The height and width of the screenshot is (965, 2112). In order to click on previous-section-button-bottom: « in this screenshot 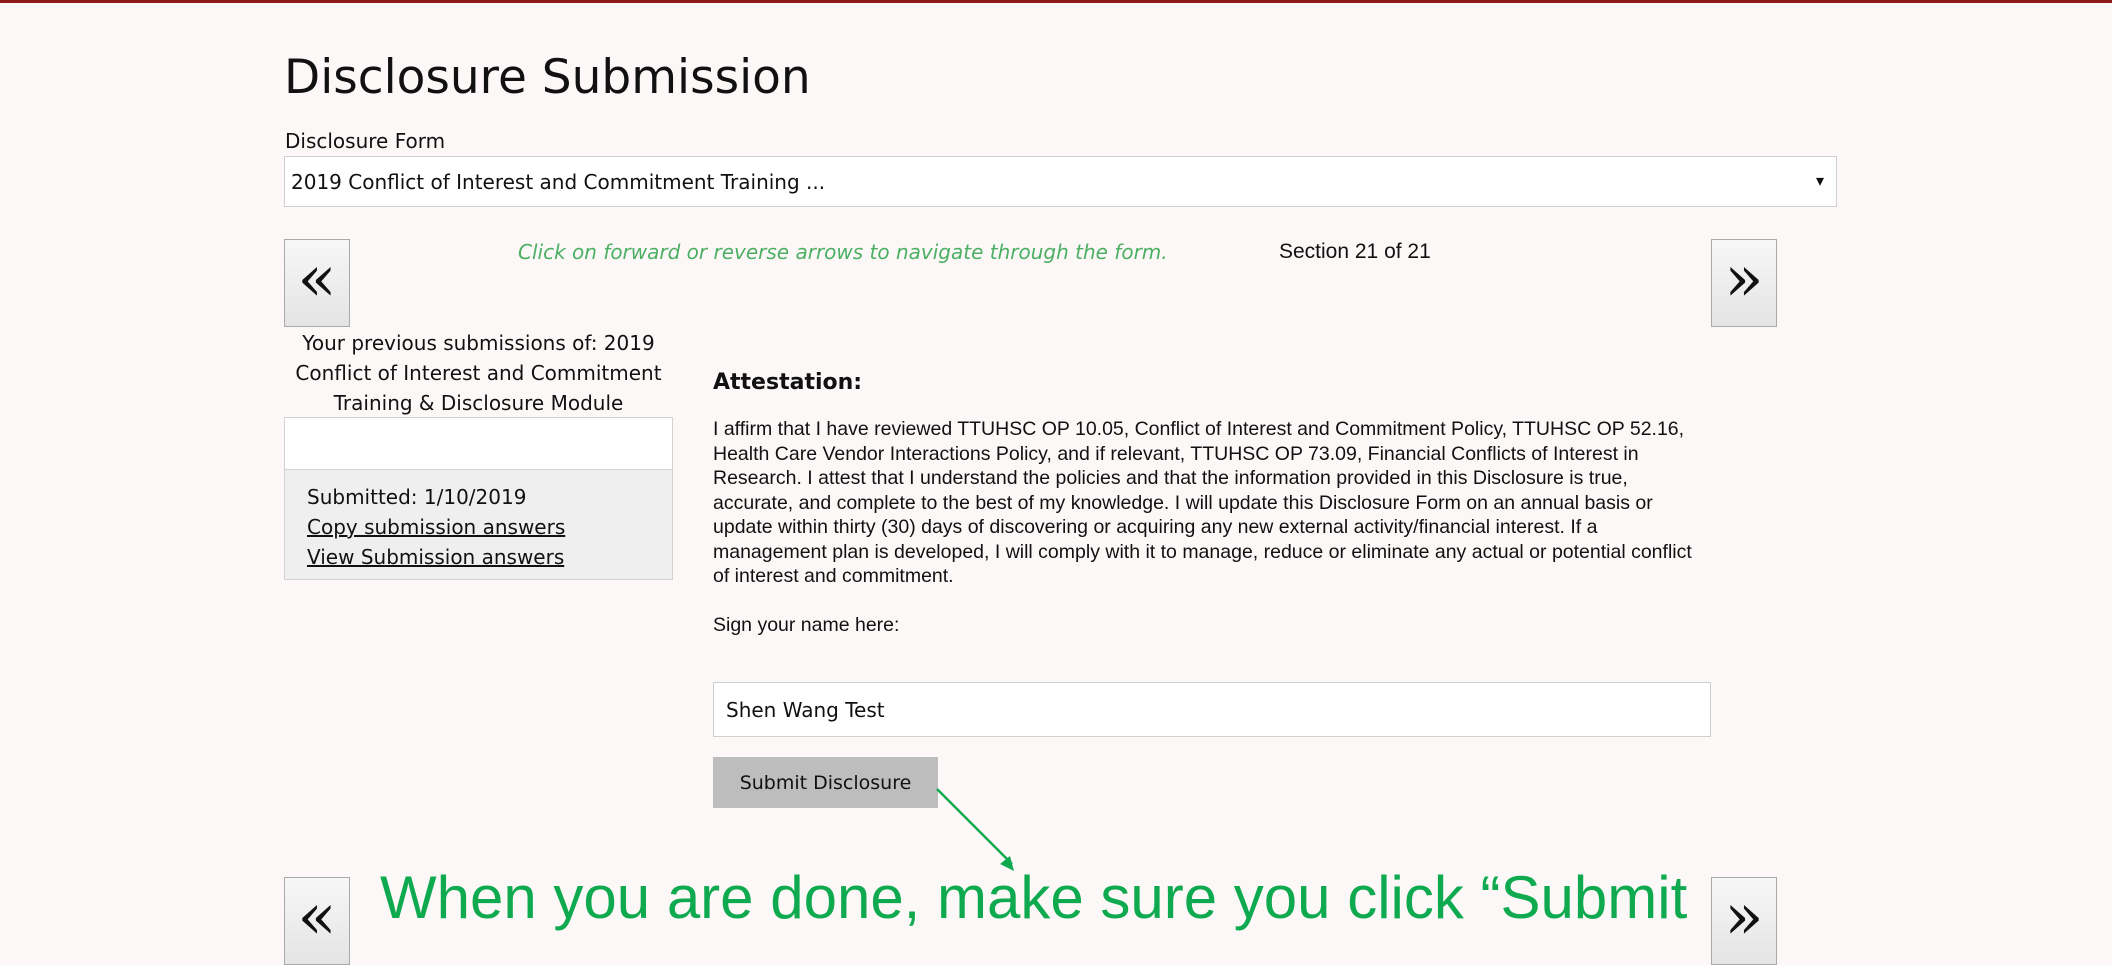, I will do `click(317, 921)`.